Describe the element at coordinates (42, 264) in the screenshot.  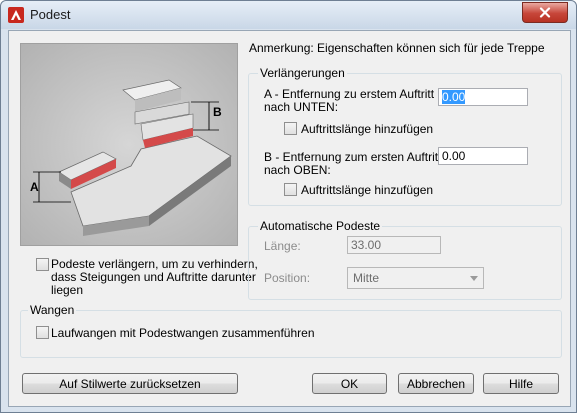
I see `extend-landings-checkbox` at that location.